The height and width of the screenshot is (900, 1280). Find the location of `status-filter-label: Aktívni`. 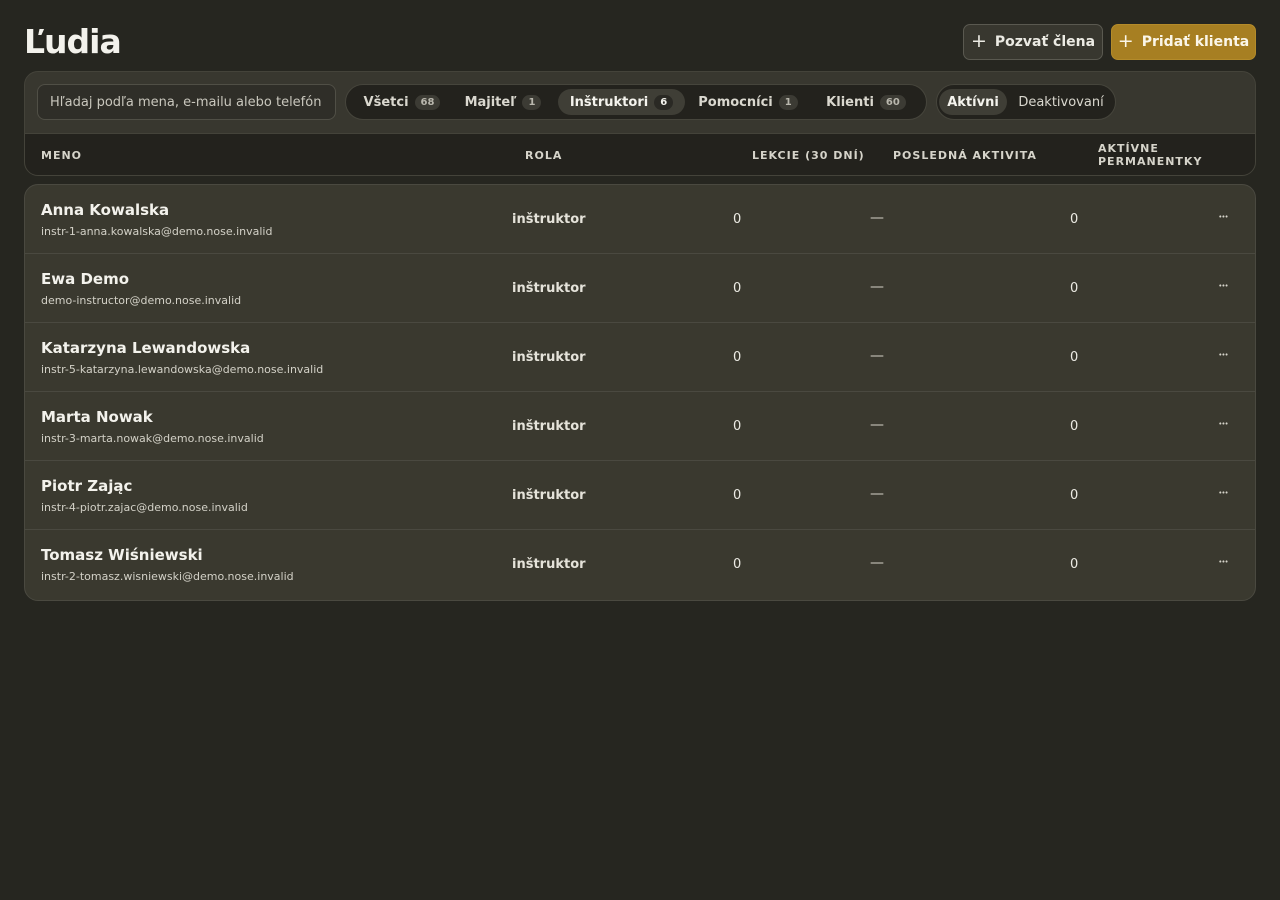

status-filter-label: Aktívni is located at coordinates (973, 102).